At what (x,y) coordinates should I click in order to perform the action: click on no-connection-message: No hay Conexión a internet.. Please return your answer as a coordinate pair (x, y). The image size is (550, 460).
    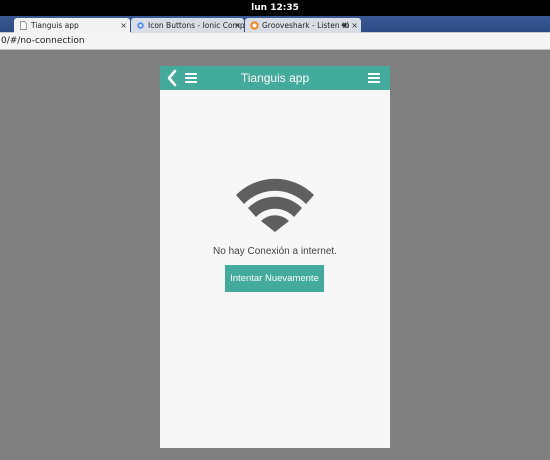
    Looking at the image, I should click on (275, 251).